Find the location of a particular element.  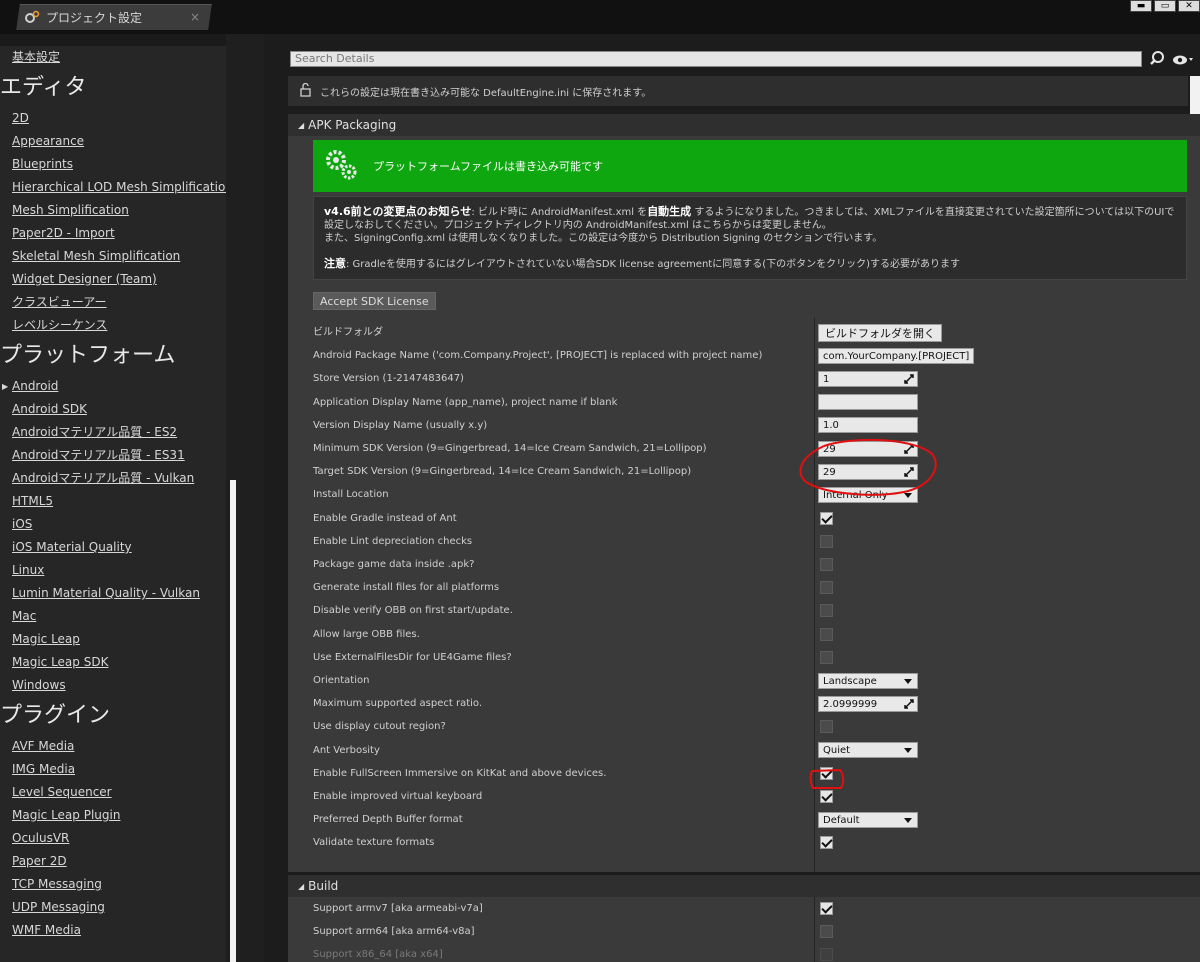

sidebar-item: Android SDK is located at coordinates (113, 409).